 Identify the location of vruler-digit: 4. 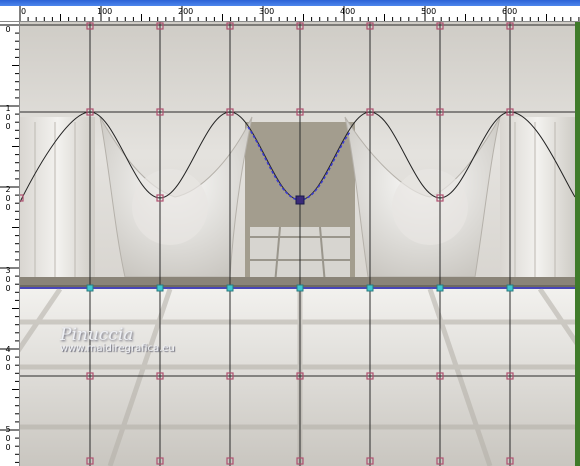
(8, 349).